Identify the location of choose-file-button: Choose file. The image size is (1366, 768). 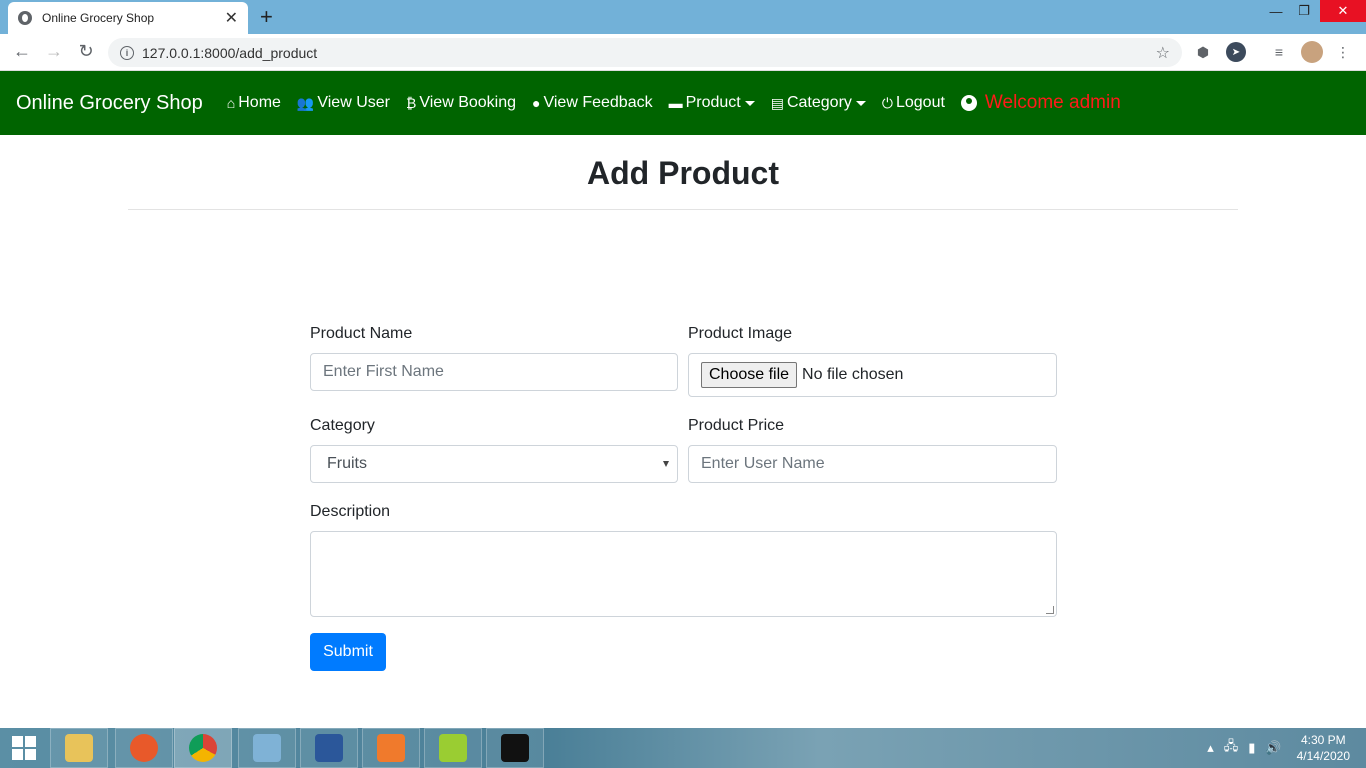
(749, 375).